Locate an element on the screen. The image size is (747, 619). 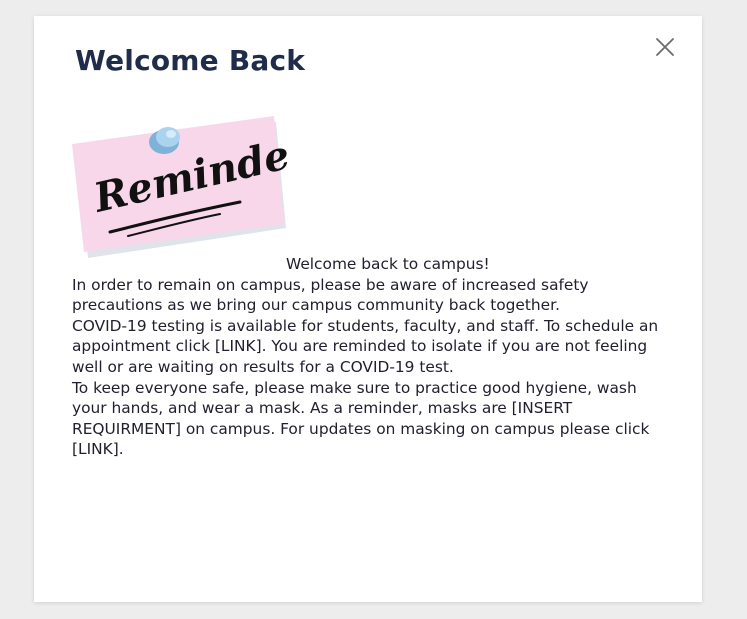
close-button is located at coordinates (665, 47).